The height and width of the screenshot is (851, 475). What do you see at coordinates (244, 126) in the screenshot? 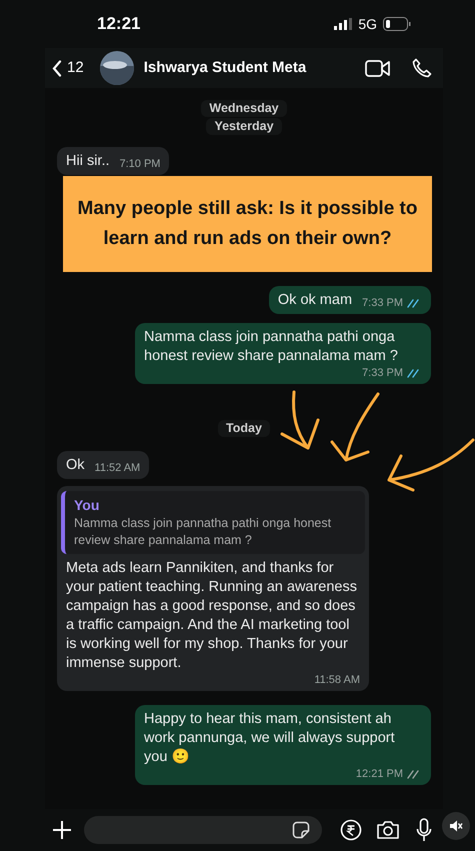
I see `date-label: Yesterday` at bounding box center [244, 126].